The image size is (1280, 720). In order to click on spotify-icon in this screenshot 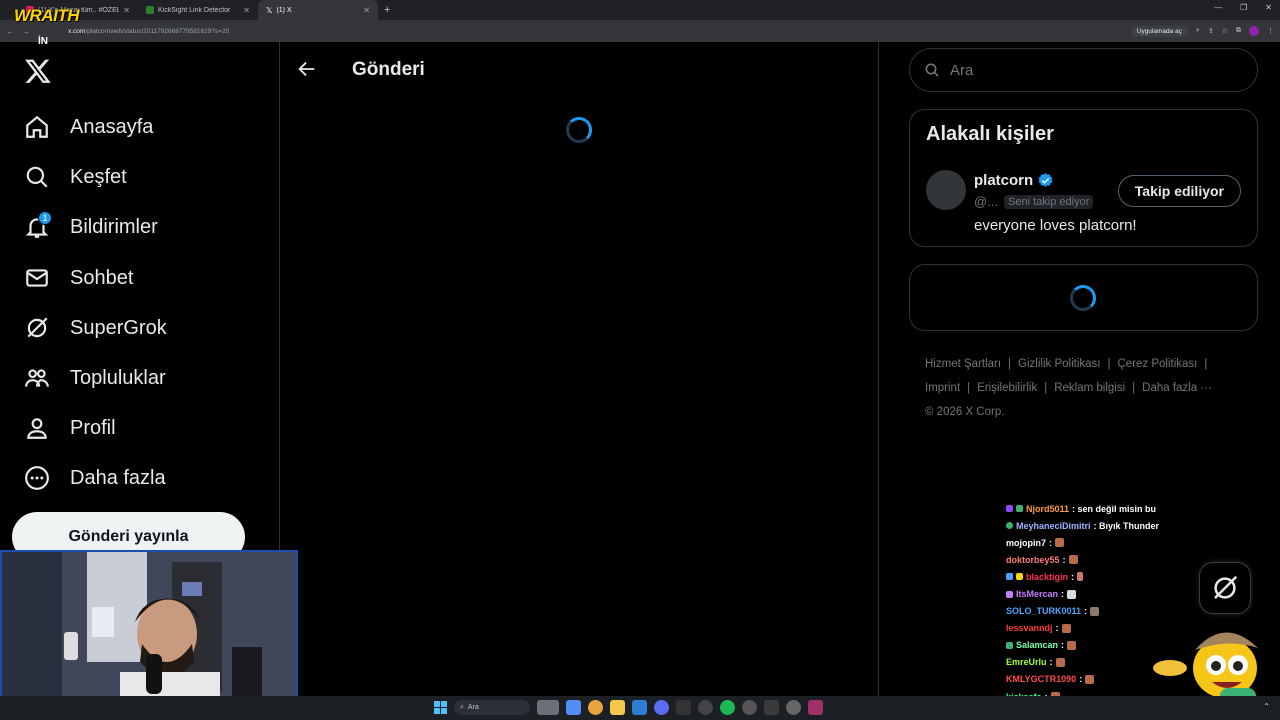, I will do `click(727, 707)`.